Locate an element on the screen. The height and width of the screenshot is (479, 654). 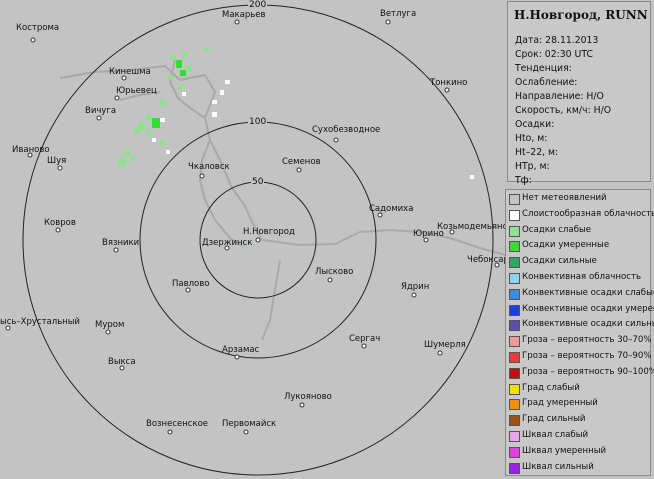
city-label: Муром is located at coordinates (110, 325).